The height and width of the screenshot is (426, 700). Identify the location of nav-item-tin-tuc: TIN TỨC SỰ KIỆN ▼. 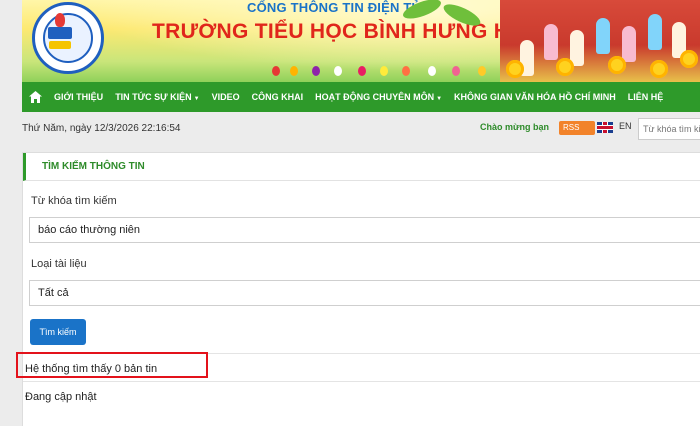
(157, 97).